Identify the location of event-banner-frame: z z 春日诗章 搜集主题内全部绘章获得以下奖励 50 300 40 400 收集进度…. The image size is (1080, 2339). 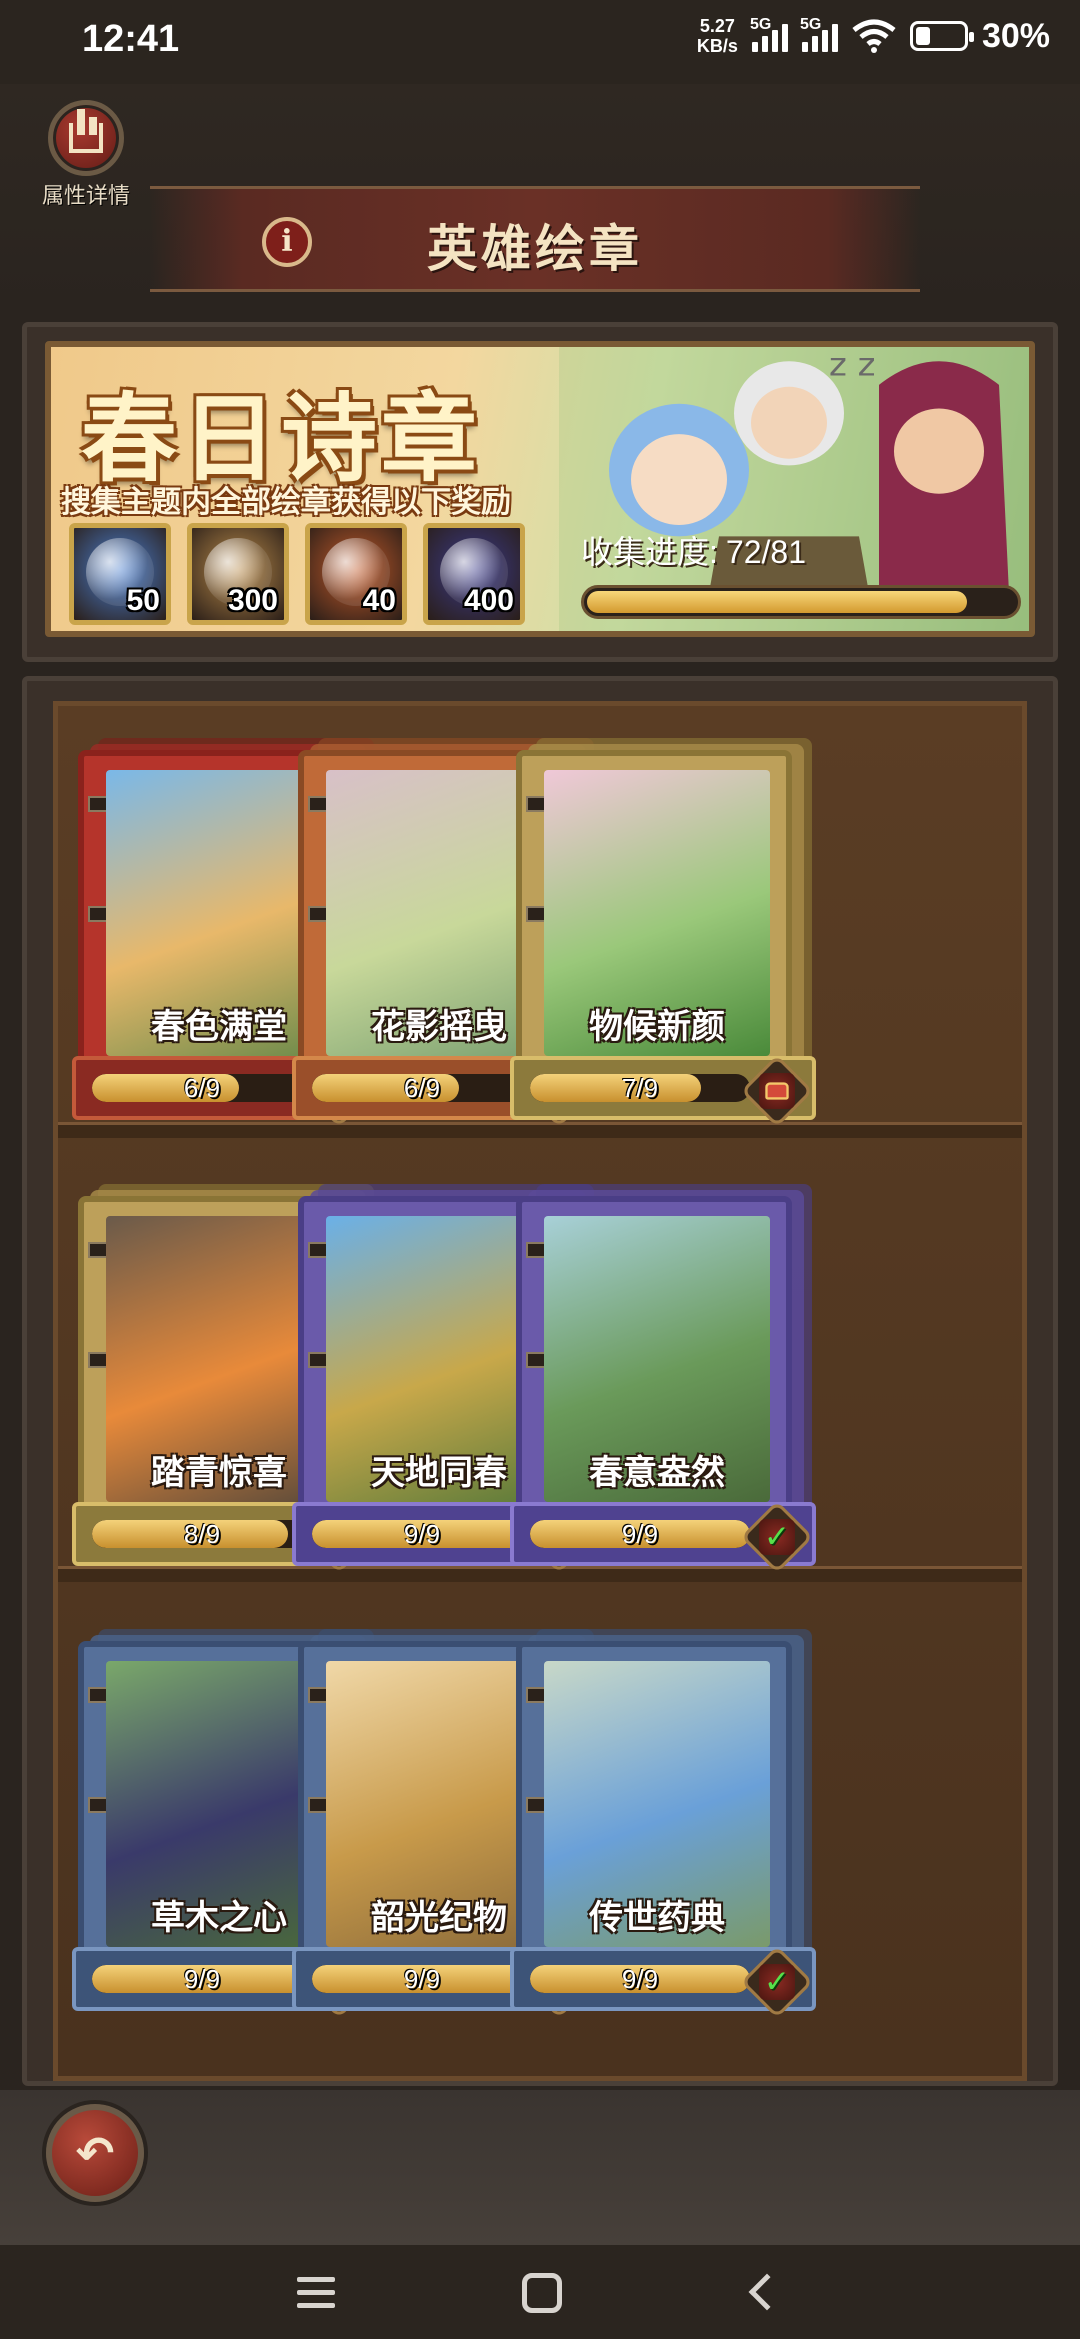
(540, 489).